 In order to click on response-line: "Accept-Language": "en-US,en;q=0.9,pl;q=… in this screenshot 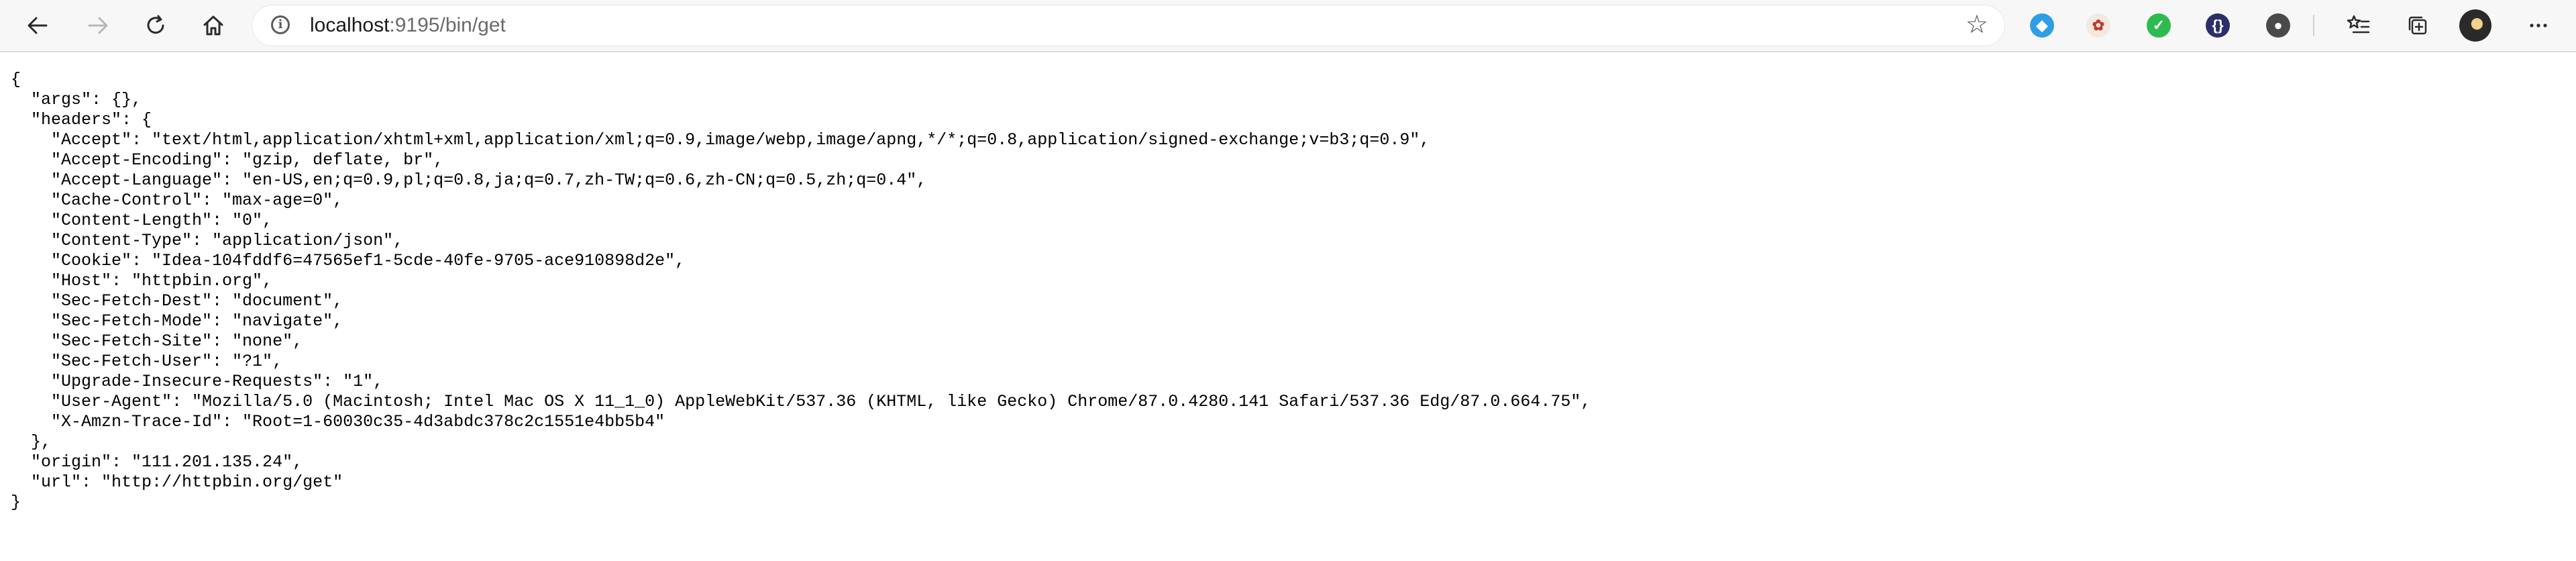, I will do `click(469, 180)`.